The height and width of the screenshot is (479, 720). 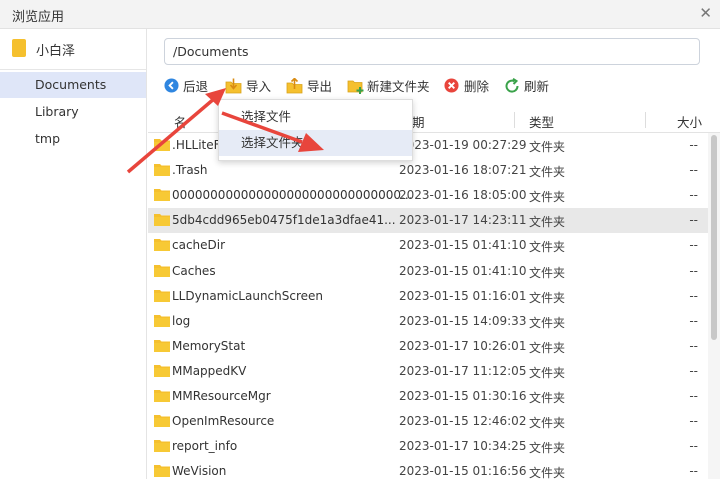 I want to click on column-size: 大小, so click(x=689, y=121).